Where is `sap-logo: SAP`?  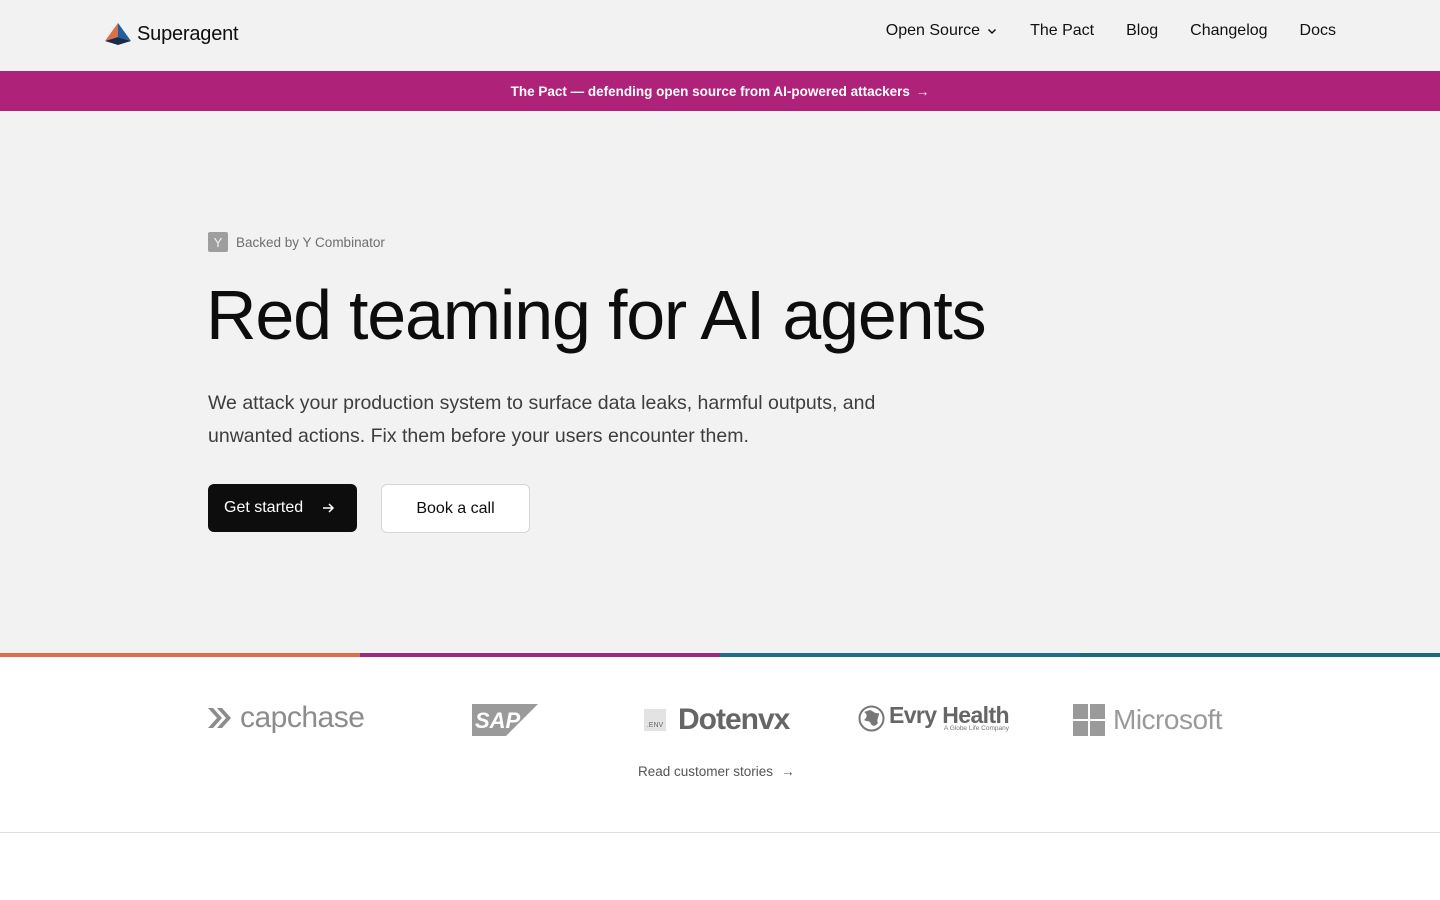 sap-logo: SAP is located at coordinates (505, 720).